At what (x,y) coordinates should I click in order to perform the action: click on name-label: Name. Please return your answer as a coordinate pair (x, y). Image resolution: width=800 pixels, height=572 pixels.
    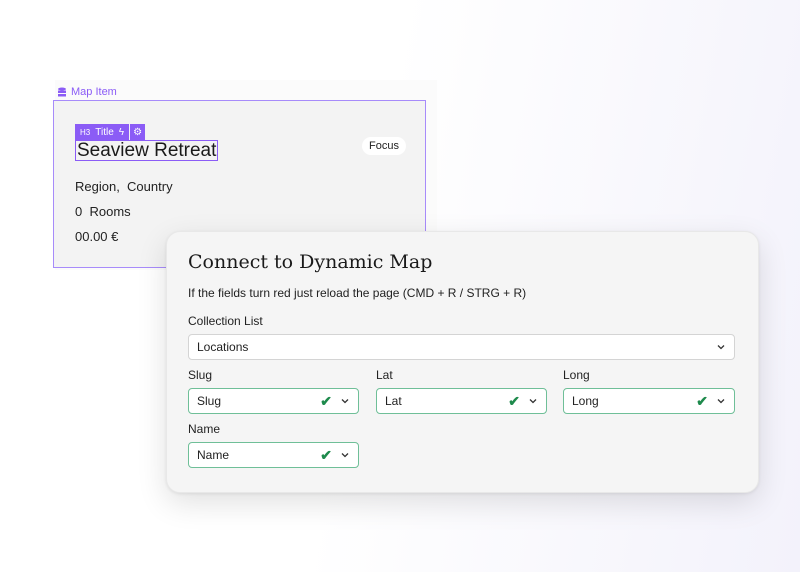
    Looking at the image, I should click on (204, 429).